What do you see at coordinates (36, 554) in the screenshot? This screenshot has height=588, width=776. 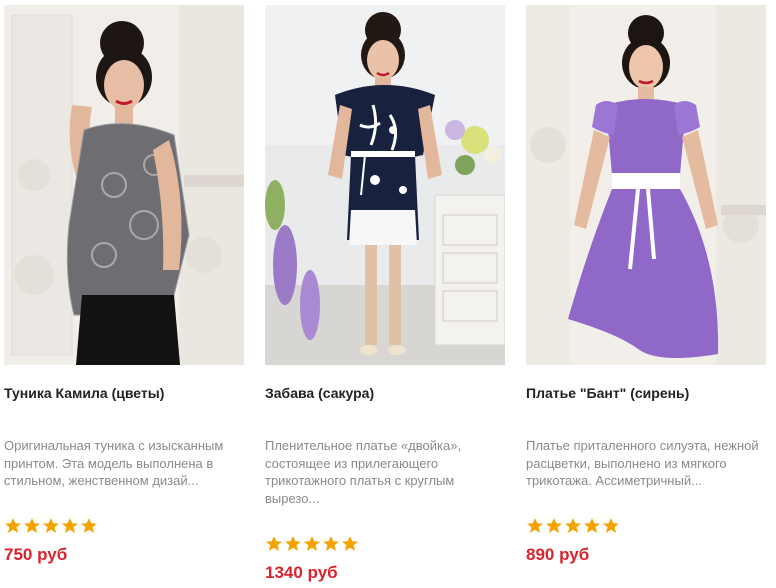 I see `product-price: 750 руб` at bounding box center [36, 554].